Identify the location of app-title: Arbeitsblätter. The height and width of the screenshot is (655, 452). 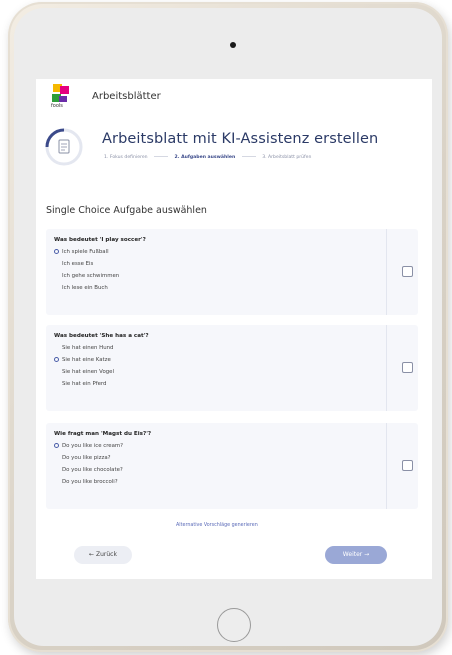
(126, 96).